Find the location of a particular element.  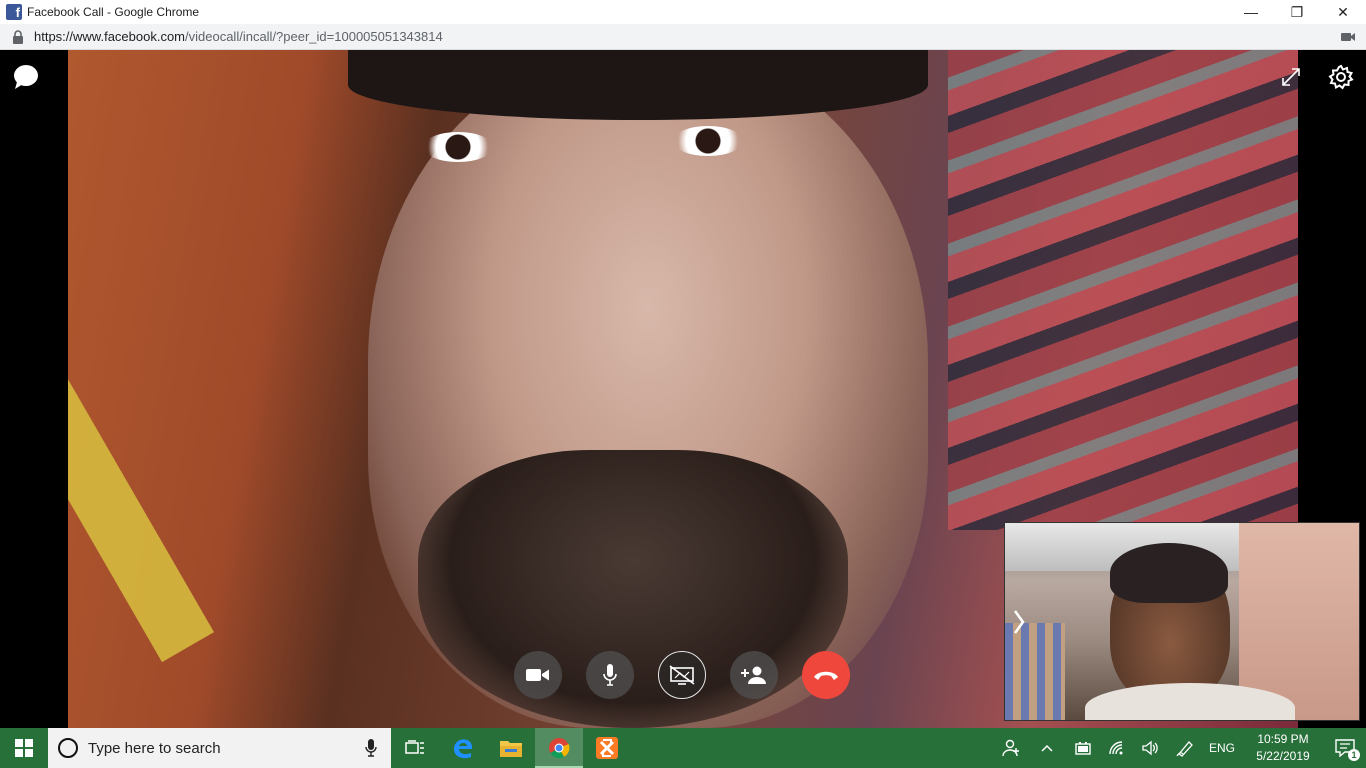

people-icon is located at coordinates (1010, 748).